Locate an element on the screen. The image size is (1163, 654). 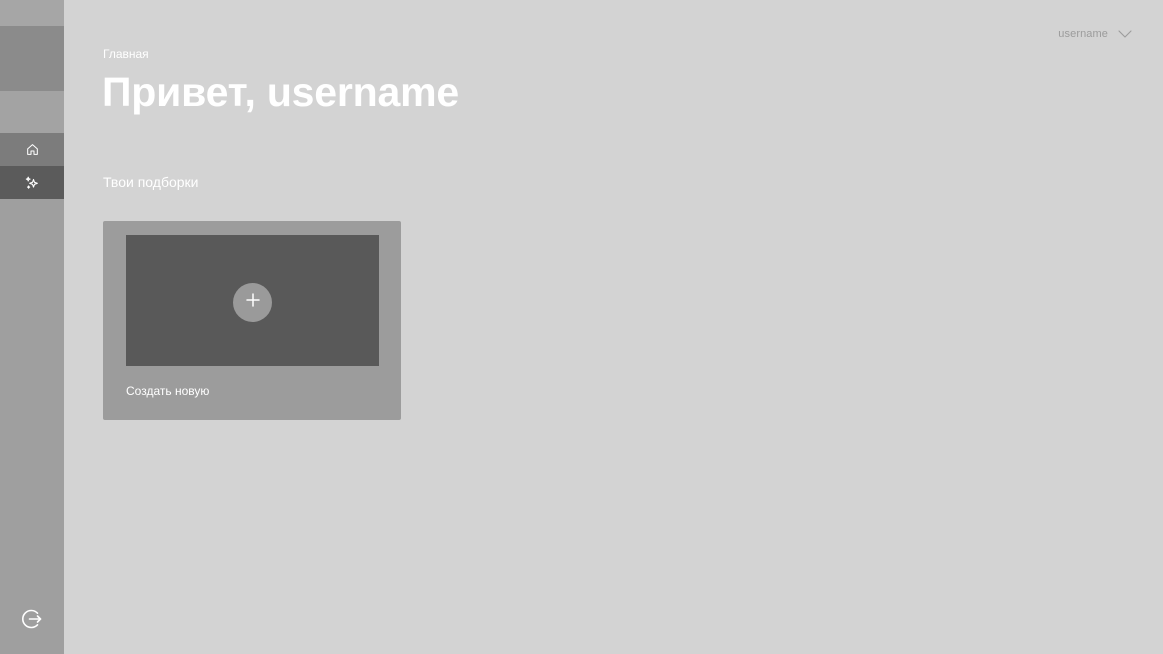
home-icon is located at coordinates (32, 149).